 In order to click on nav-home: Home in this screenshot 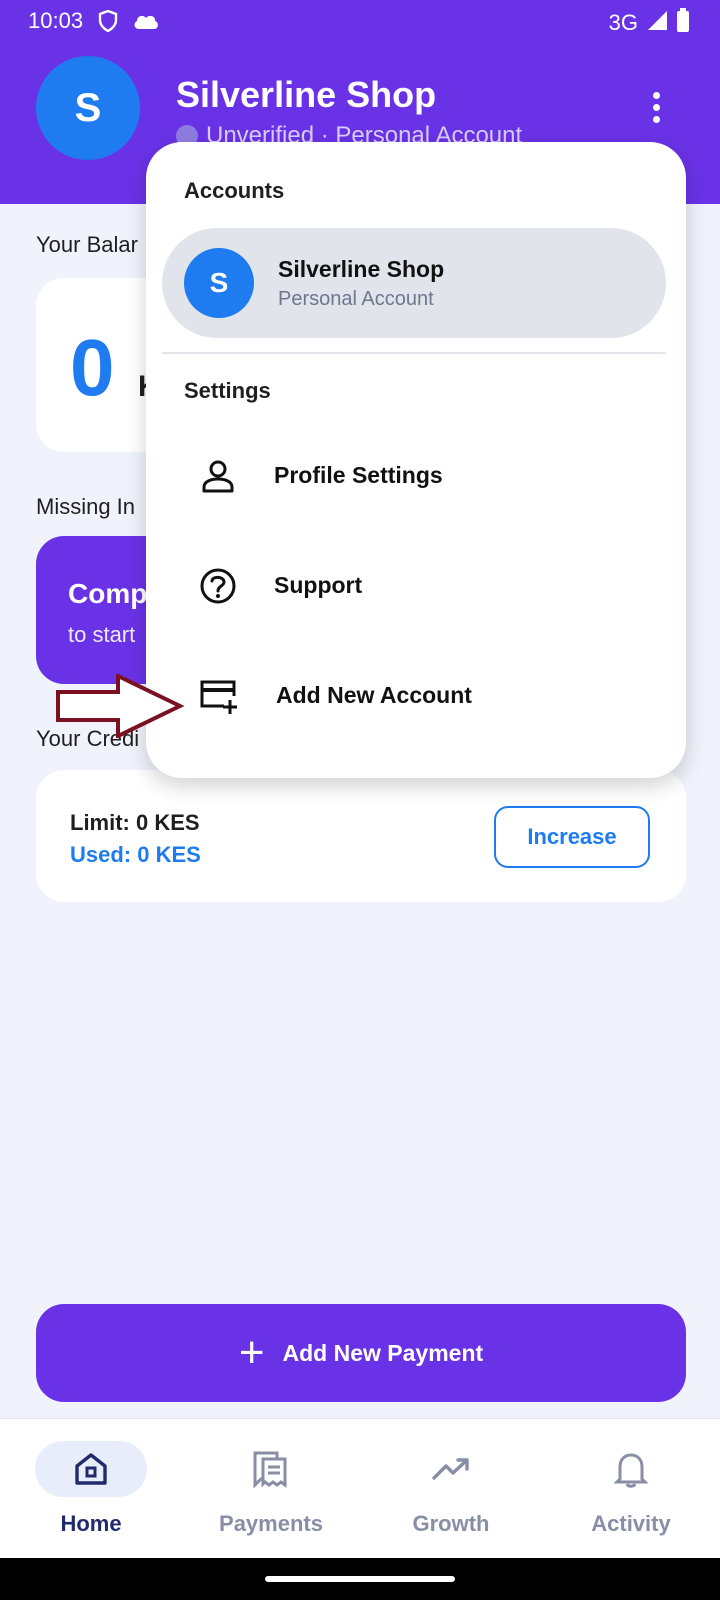, I will do `click(91, 1489)`.